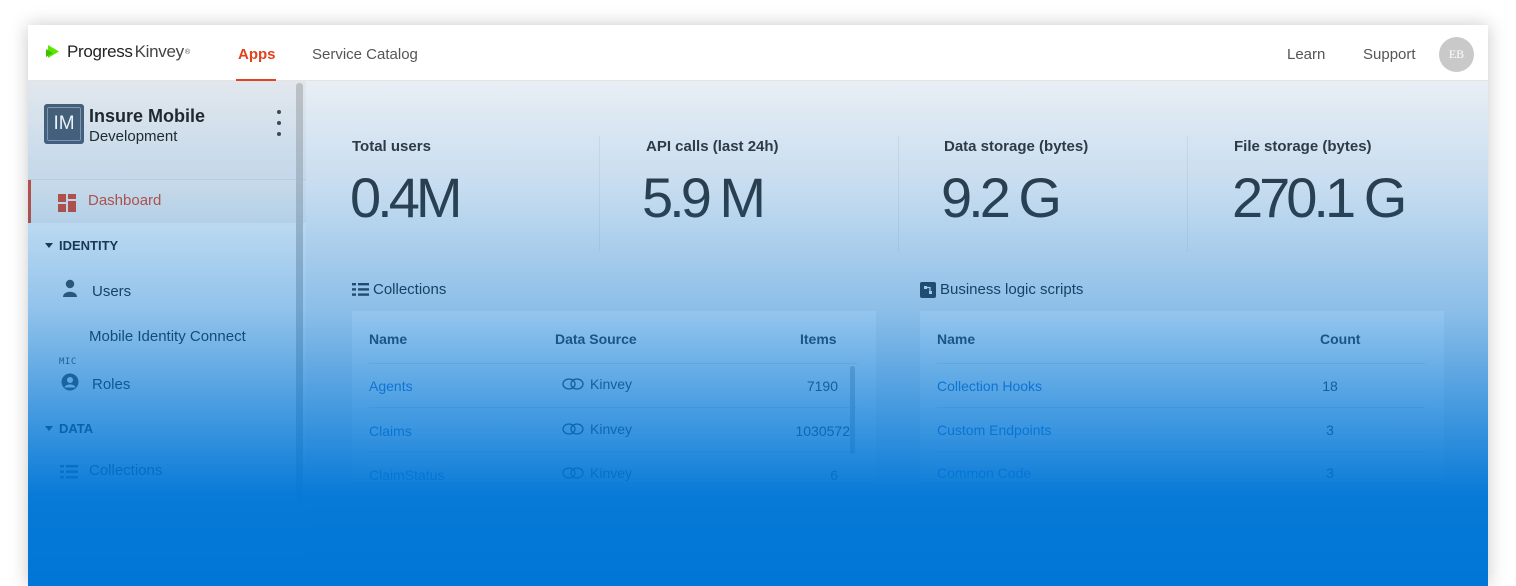 Image resolution: width=1516 pixels, height=586 pixels. I want to click on collections-scrollbar, so click(852, 410).